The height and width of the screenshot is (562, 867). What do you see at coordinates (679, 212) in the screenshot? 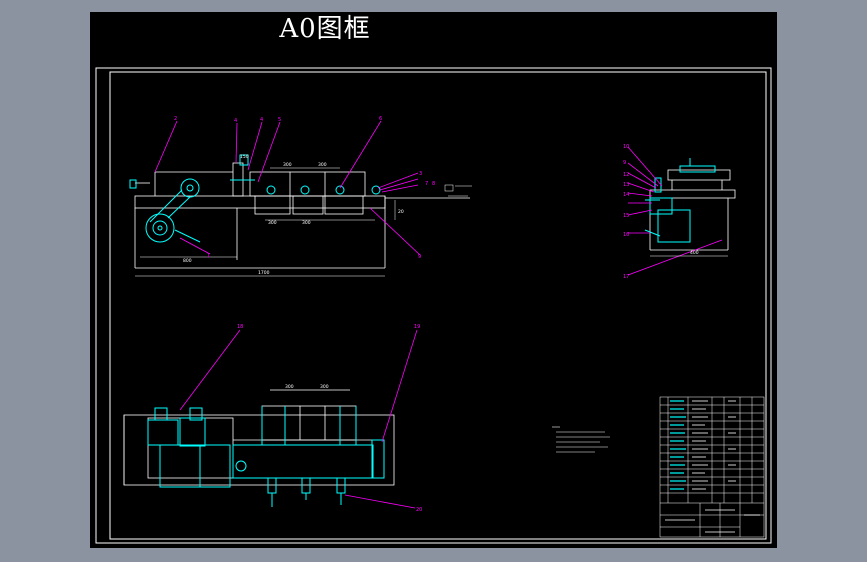
I see `side-view: 10 9 12 13 14 15 16 17 400` at bounding box center [679, 212].